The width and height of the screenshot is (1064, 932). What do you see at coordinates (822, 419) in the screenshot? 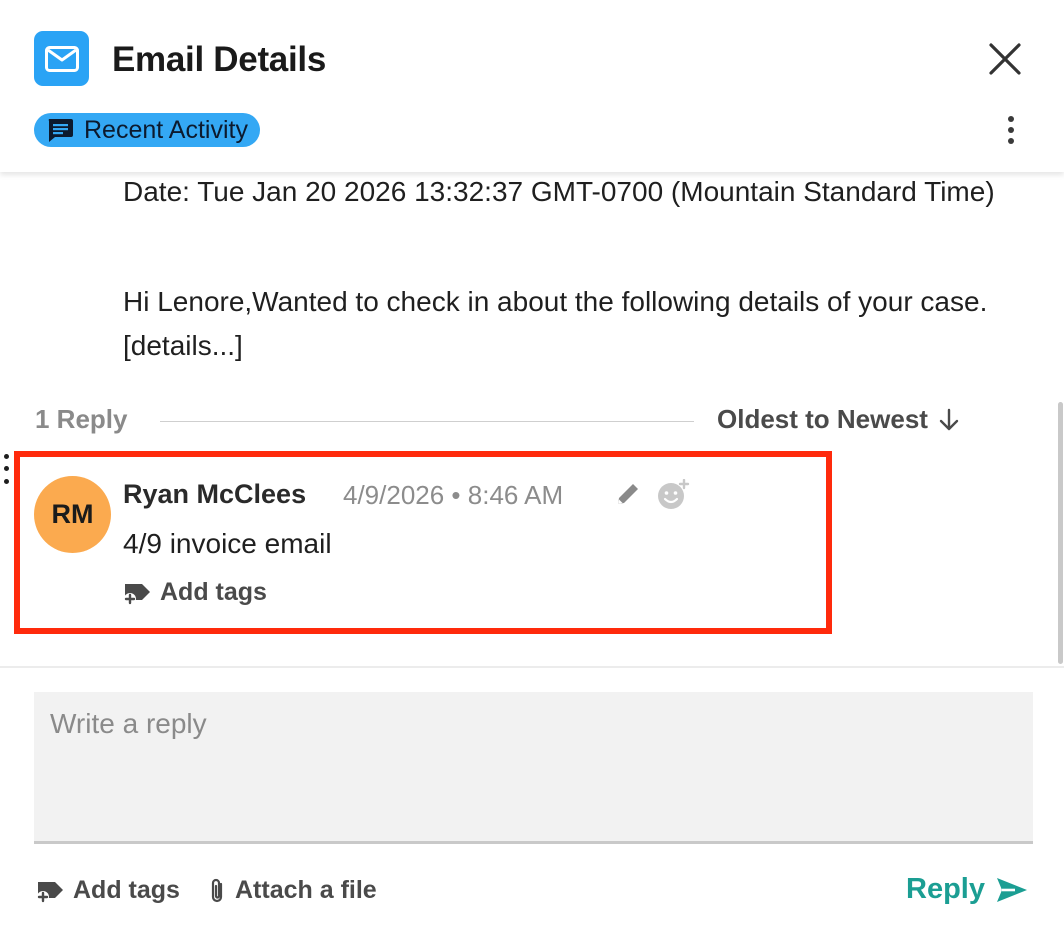
I see `sort-order-label: Oldest to Newest` at bounding box center [822, 419].